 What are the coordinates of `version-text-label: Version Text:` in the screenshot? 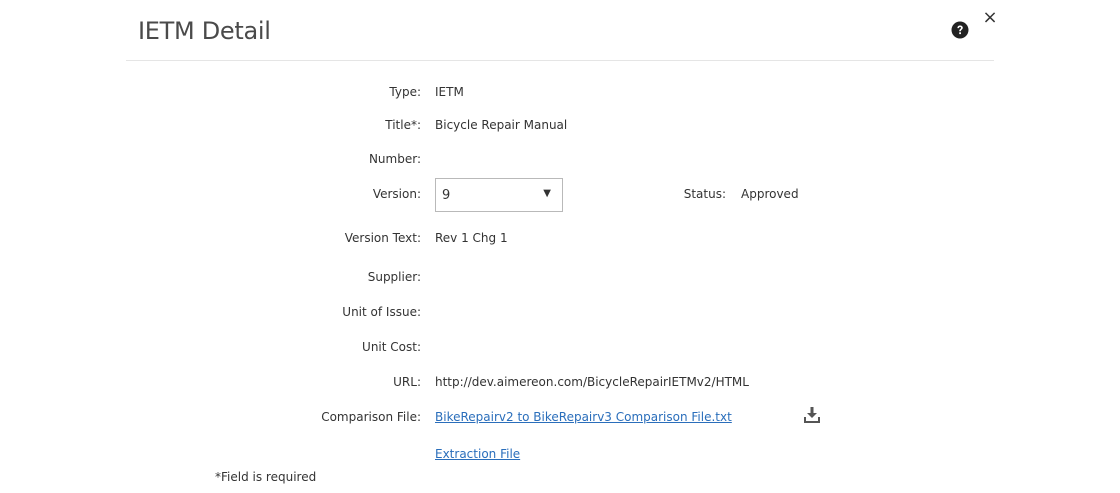 It's located at (382, 238).